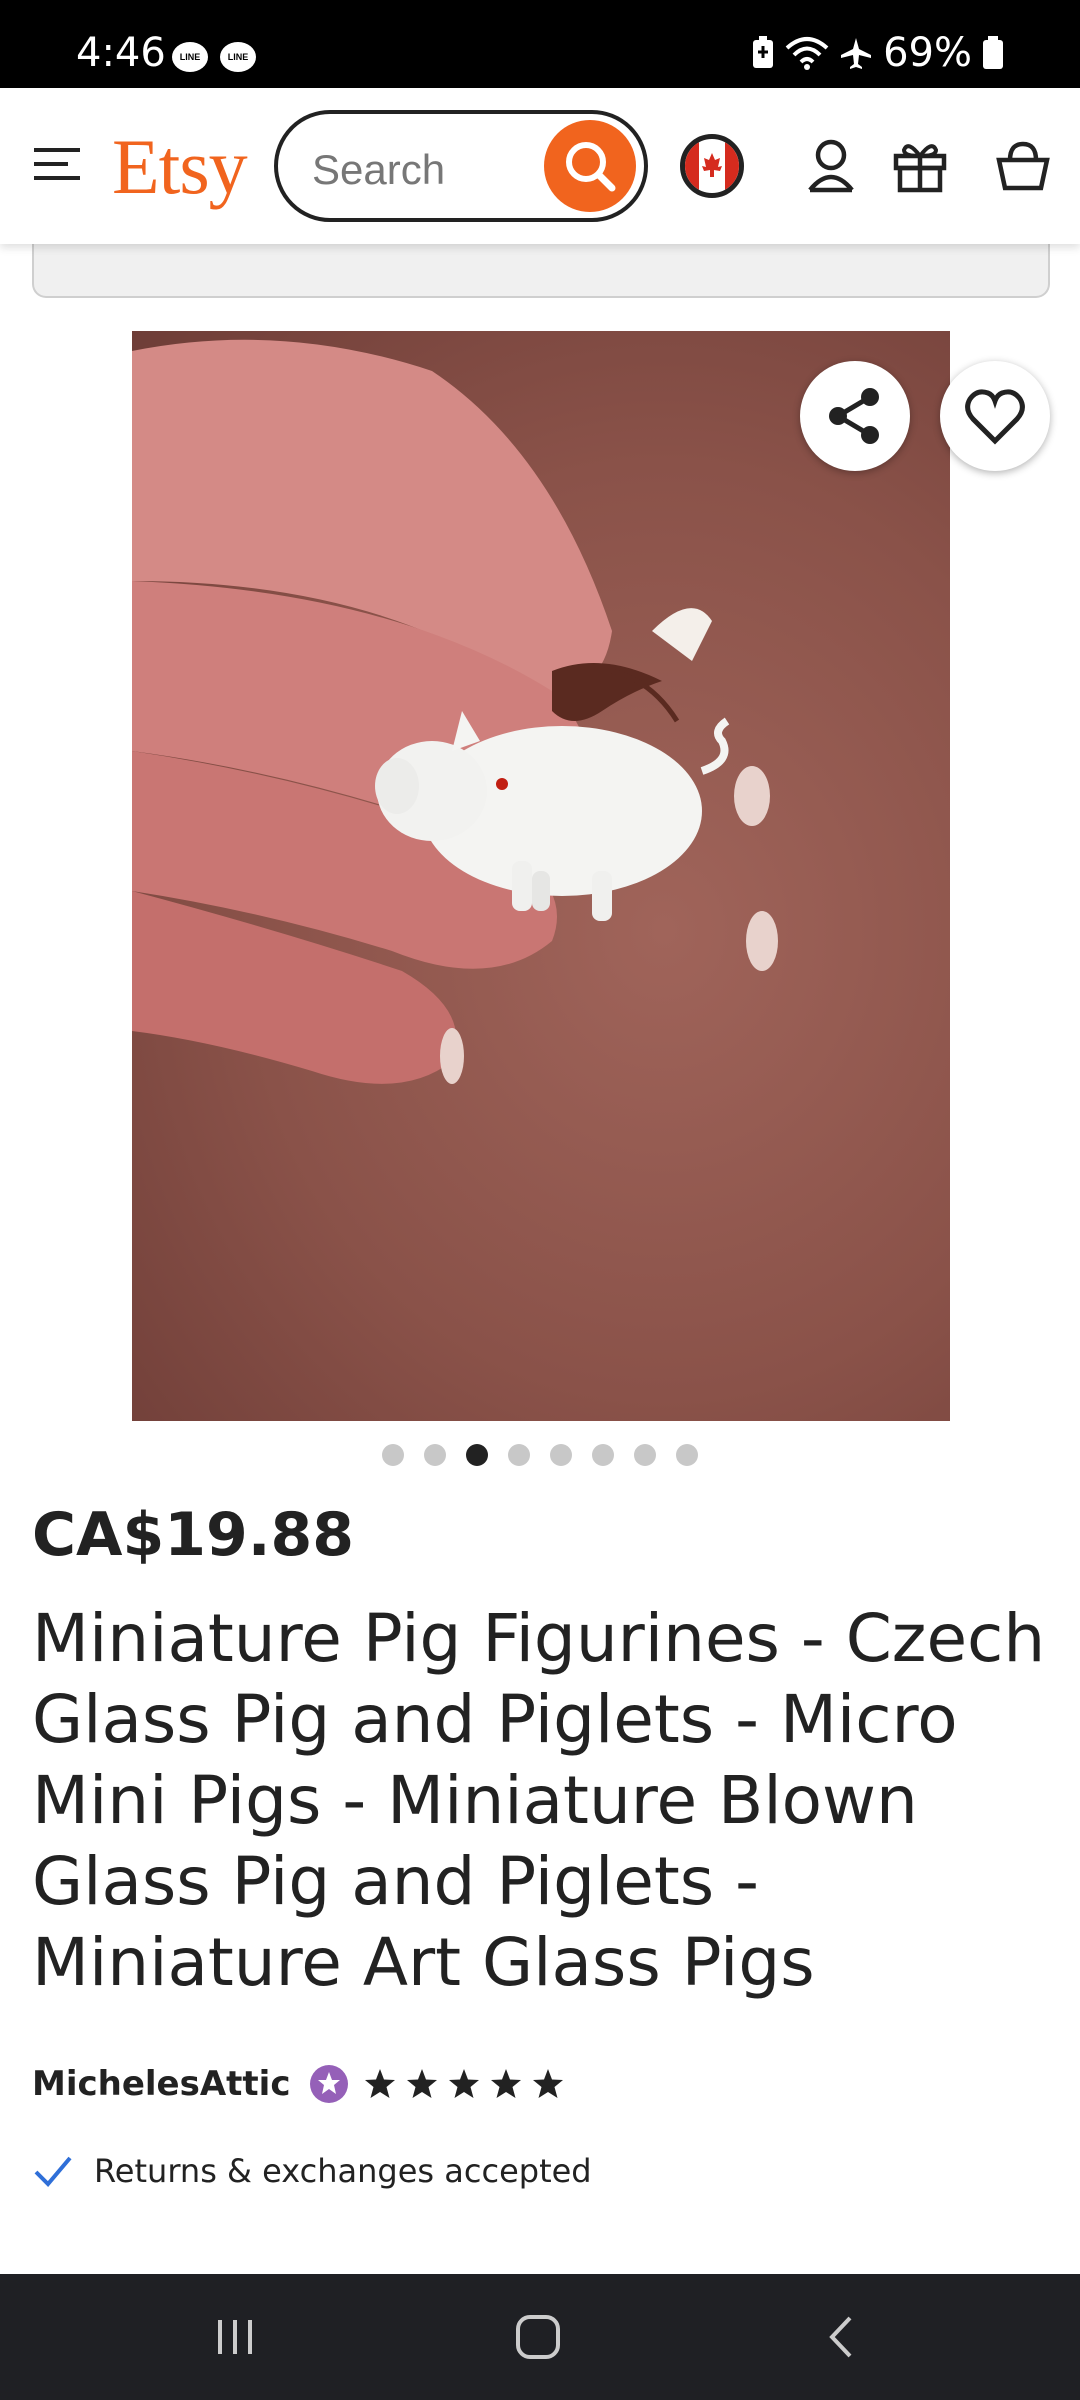 The height and width of the screenshot is (2400, 1080). What do you see at coordinates (877, 53) in the screenshot?
I see `status-icons: 69%` at bounding box center [877, 53].